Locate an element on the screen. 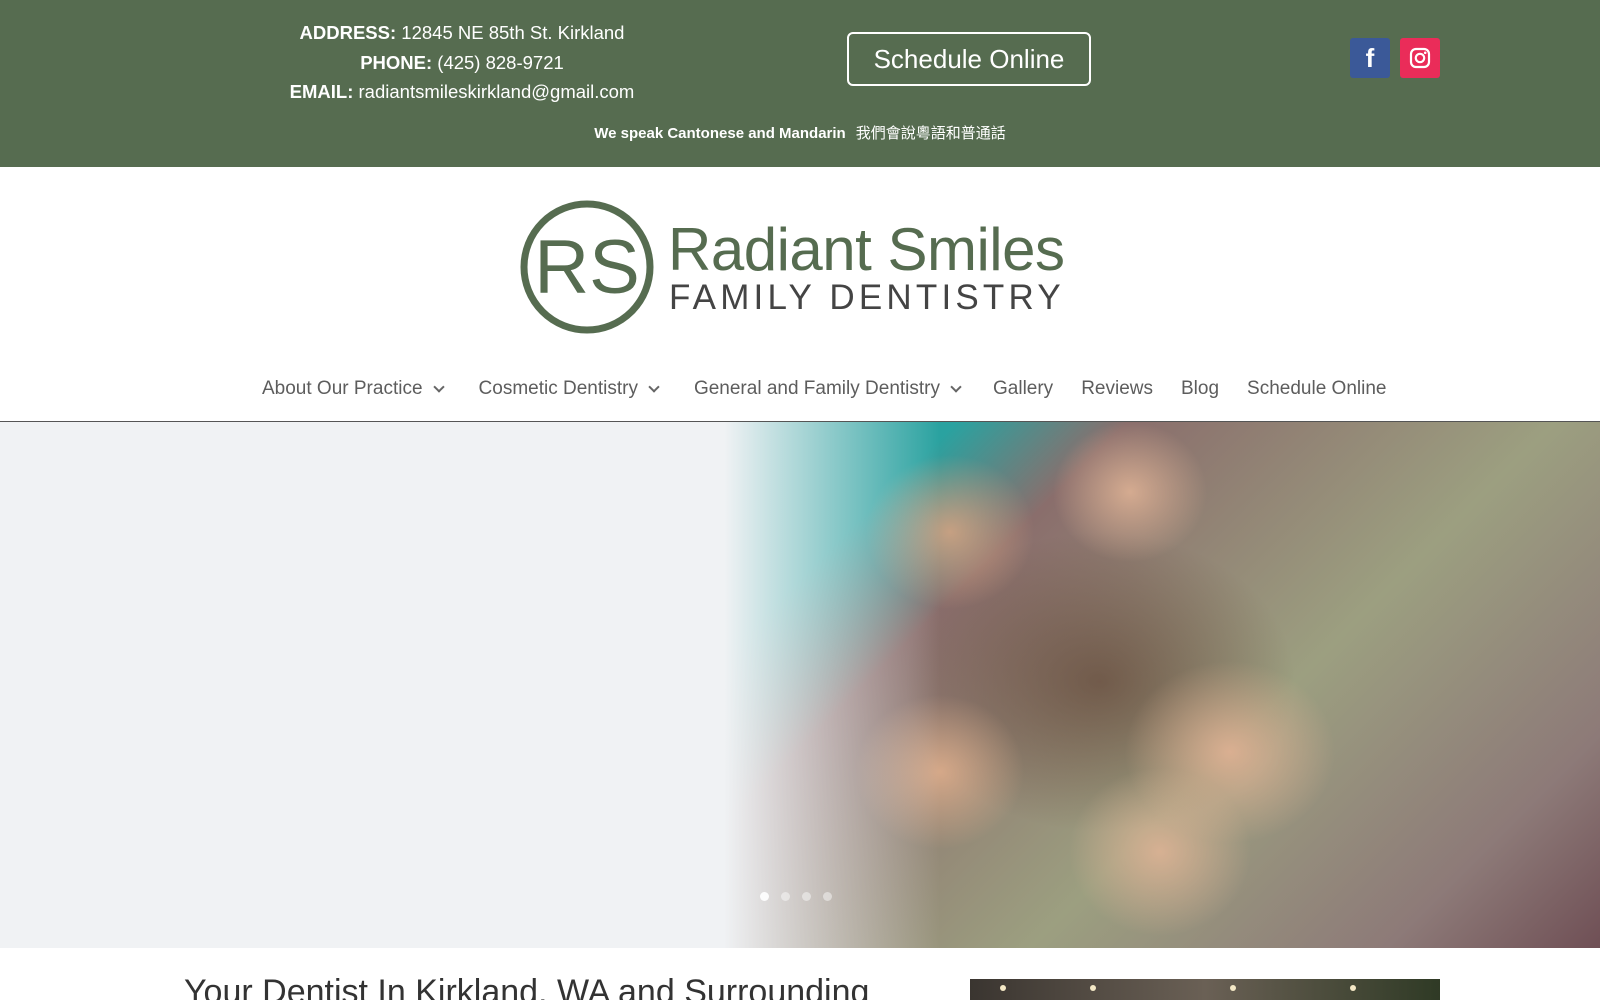 The height and width of the screenshot is (1000, 1600). nav-item-gallery: Gallery is located at coordinates (1023, 389).